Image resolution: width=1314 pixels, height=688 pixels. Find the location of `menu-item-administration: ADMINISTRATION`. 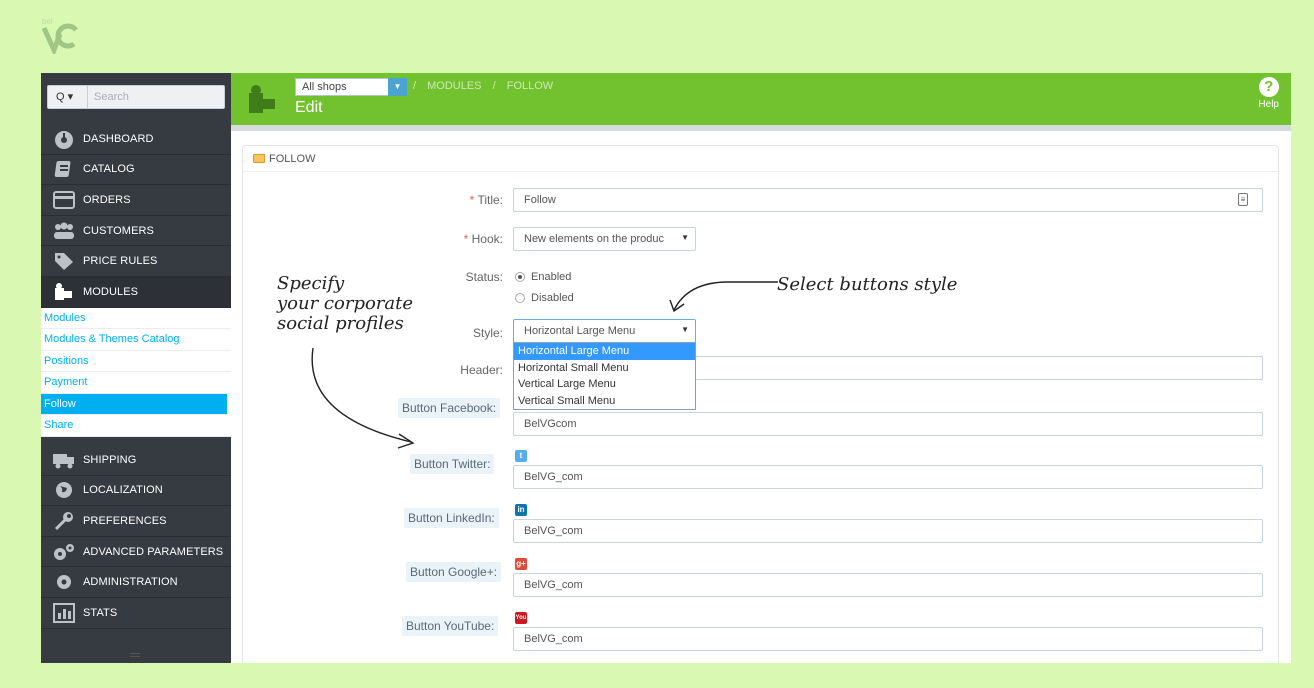

menu-item-administration: ADMINISTRATION is located at coordinates (136, 582).